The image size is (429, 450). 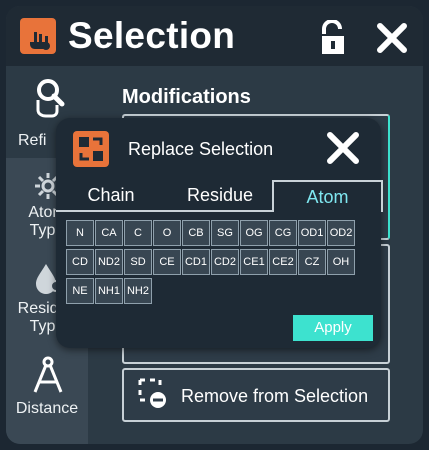 What do you see at coordinates (109, 262) in the screenshot?
I see `atom-button-ND2: ND2` at bounding box center [109, 262].